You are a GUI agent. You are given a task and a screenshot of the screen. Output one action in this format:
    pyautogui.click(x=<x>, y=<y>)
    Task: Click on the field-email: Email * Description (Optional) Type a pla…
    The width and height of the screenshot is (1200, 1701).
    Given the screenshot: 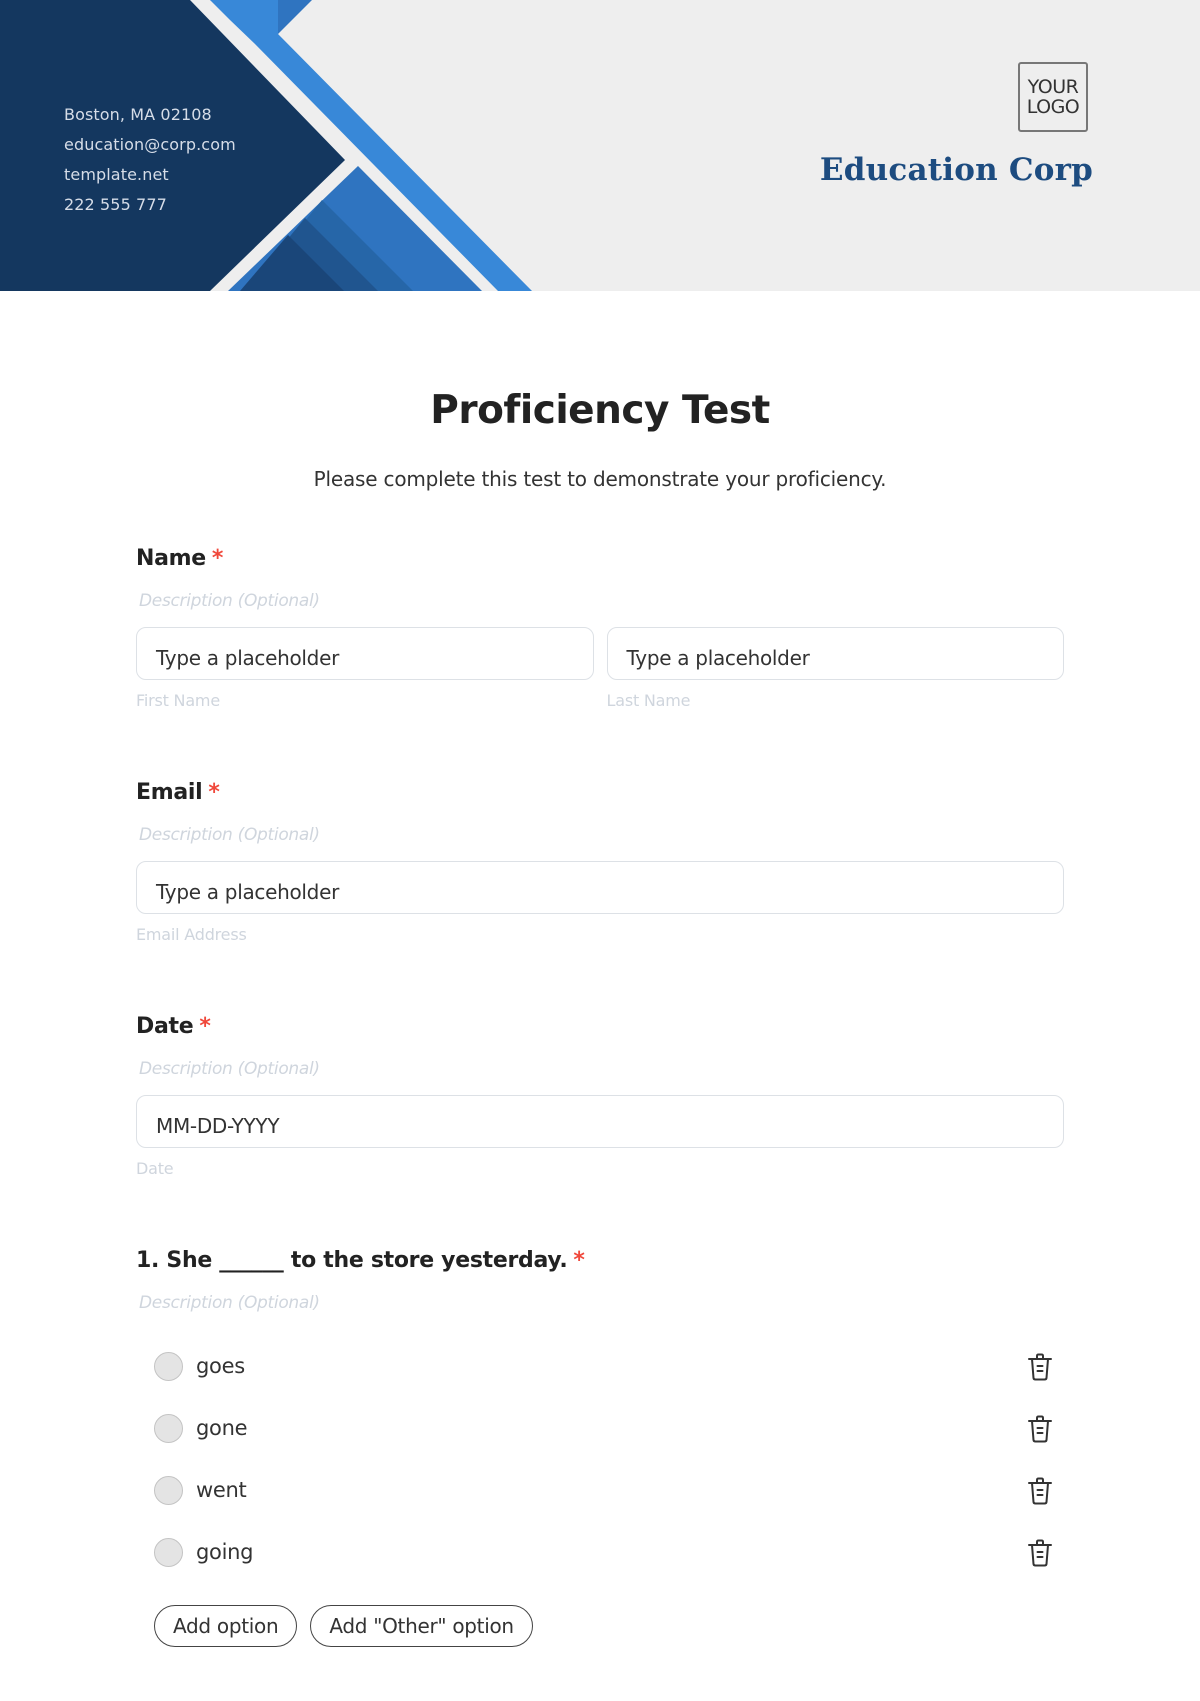 What is the action you would take?
    pyautogui.click(x=600, y=862)
    